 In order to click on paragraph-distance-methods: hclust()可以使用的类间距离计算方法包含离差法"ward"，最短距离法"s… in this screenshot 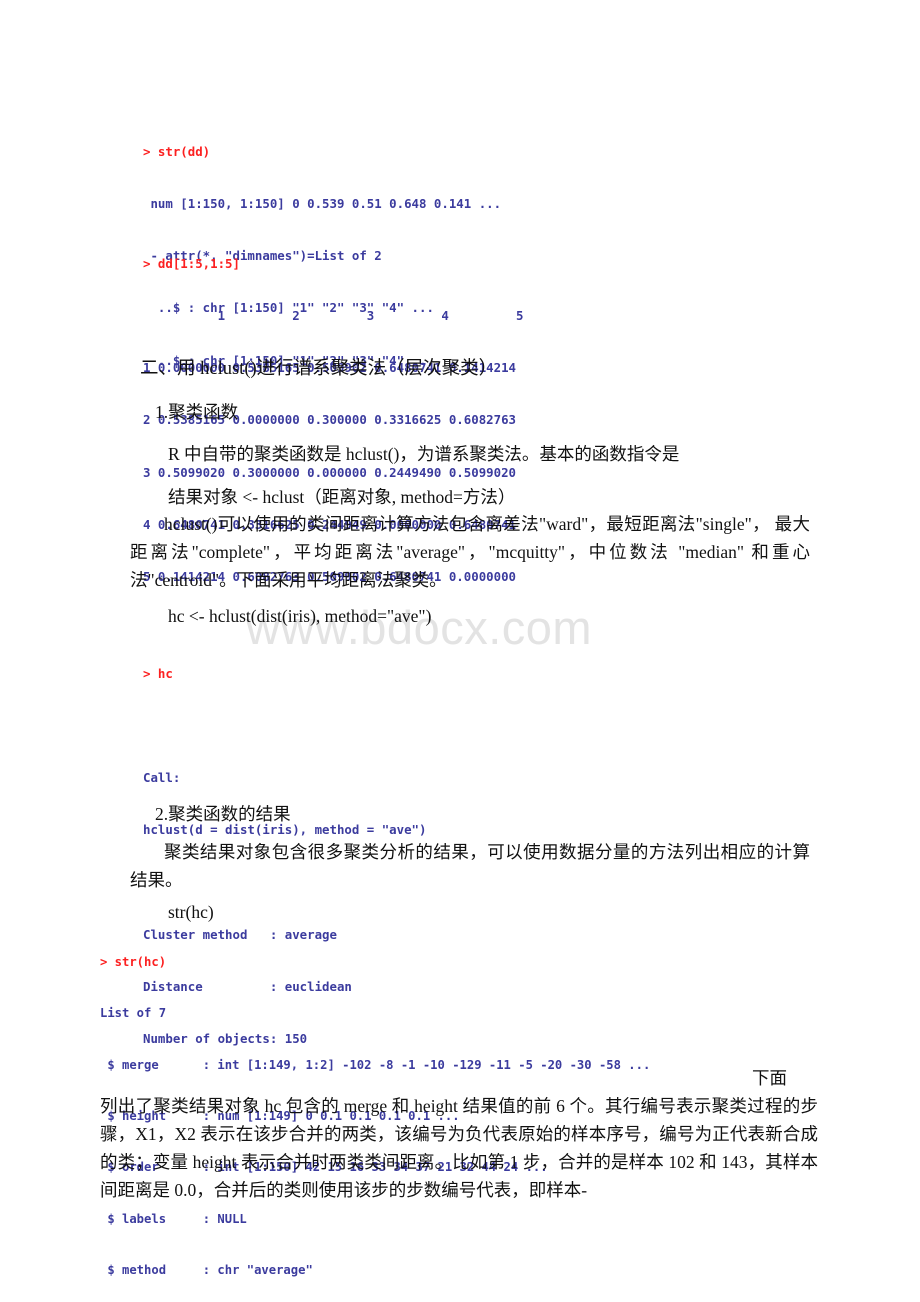, I will do `click(470, 552)`.